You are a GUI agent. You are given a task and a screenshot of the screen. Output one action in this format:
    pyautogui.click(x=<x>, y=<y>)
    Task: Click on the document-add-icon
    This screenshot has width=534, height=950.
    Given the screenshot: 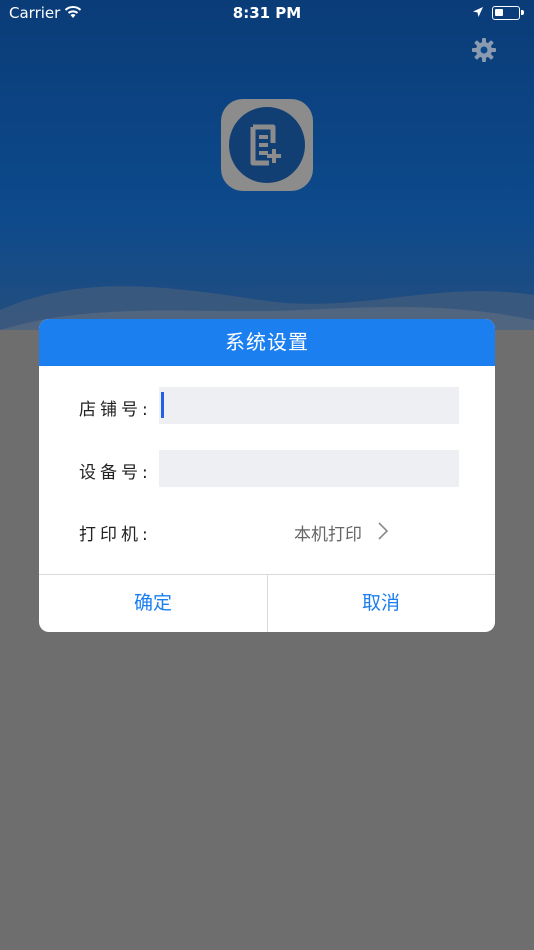 What is the action you would take?
    pyautogui.click(x=265, y=145)
    